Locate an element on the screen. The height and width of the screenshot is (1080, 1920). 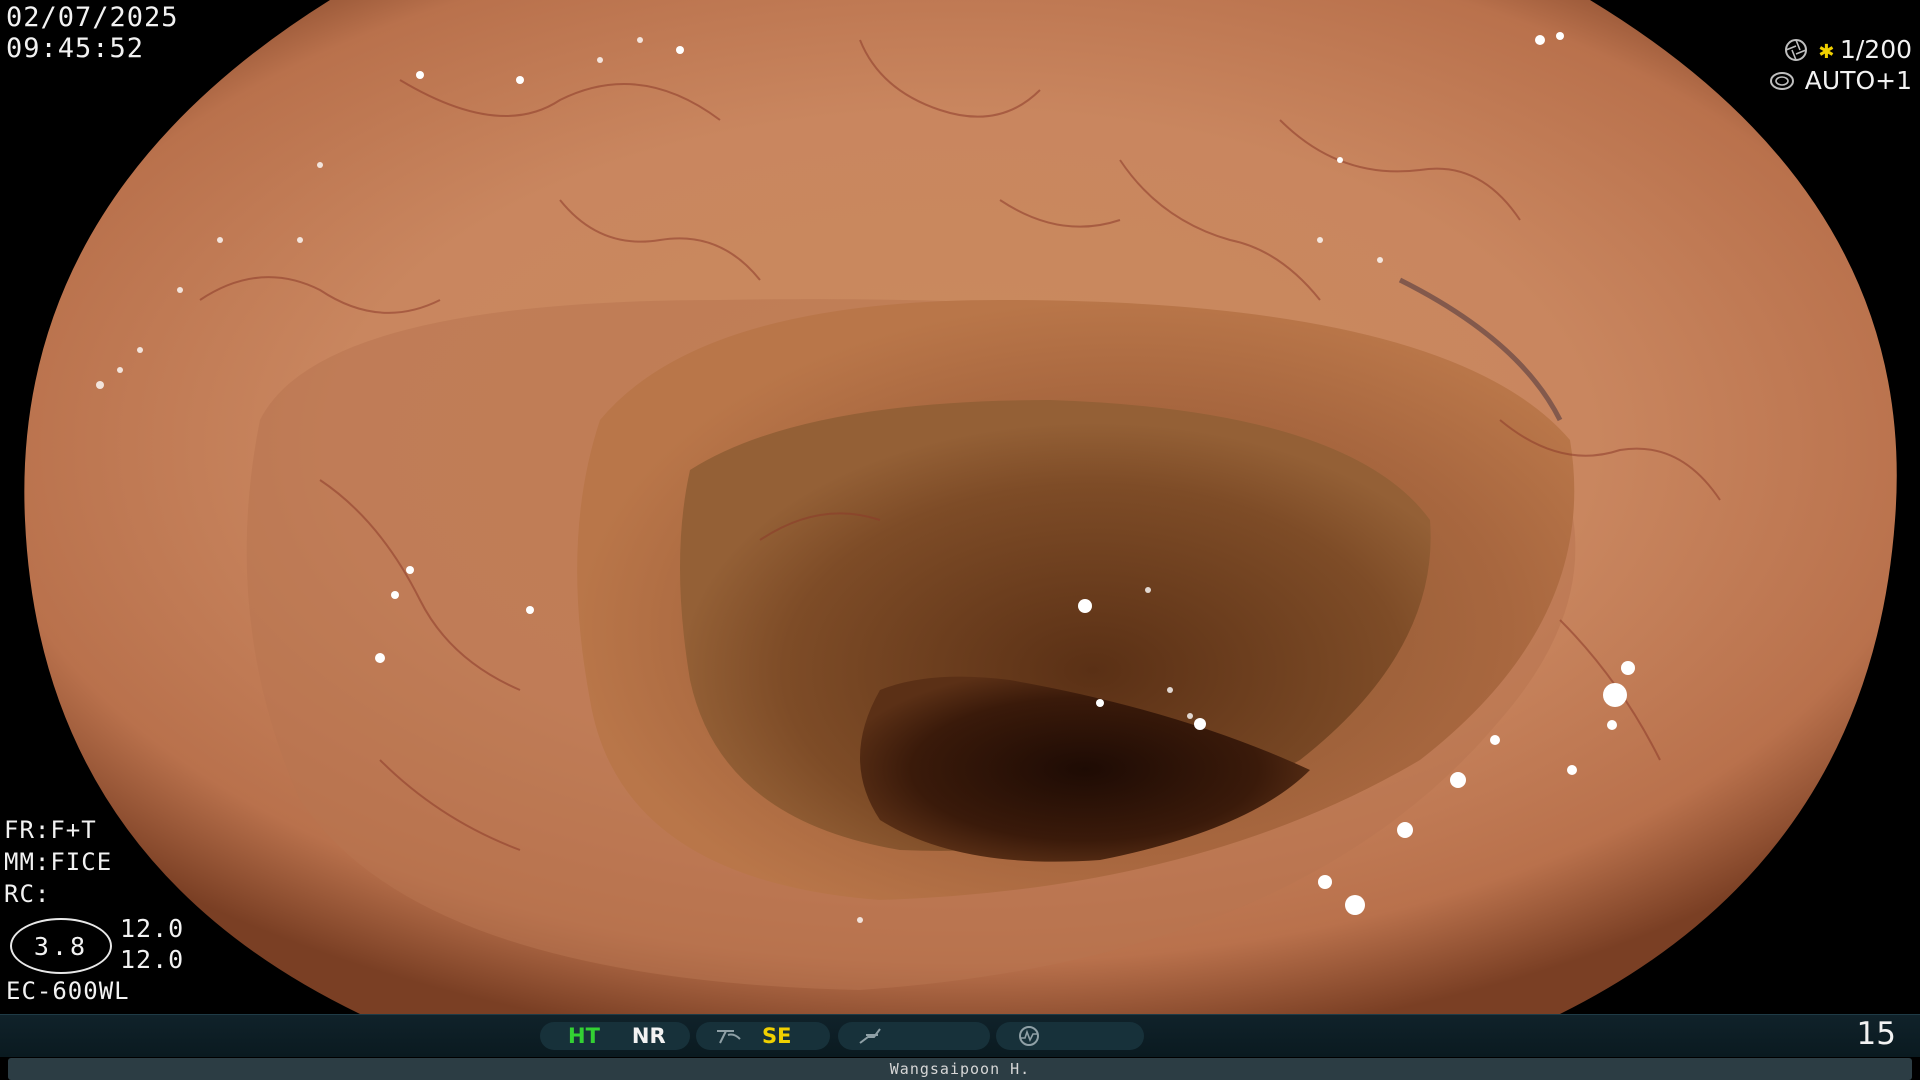
status-bar: HT NR SE is located at coordinates (960, 1035).